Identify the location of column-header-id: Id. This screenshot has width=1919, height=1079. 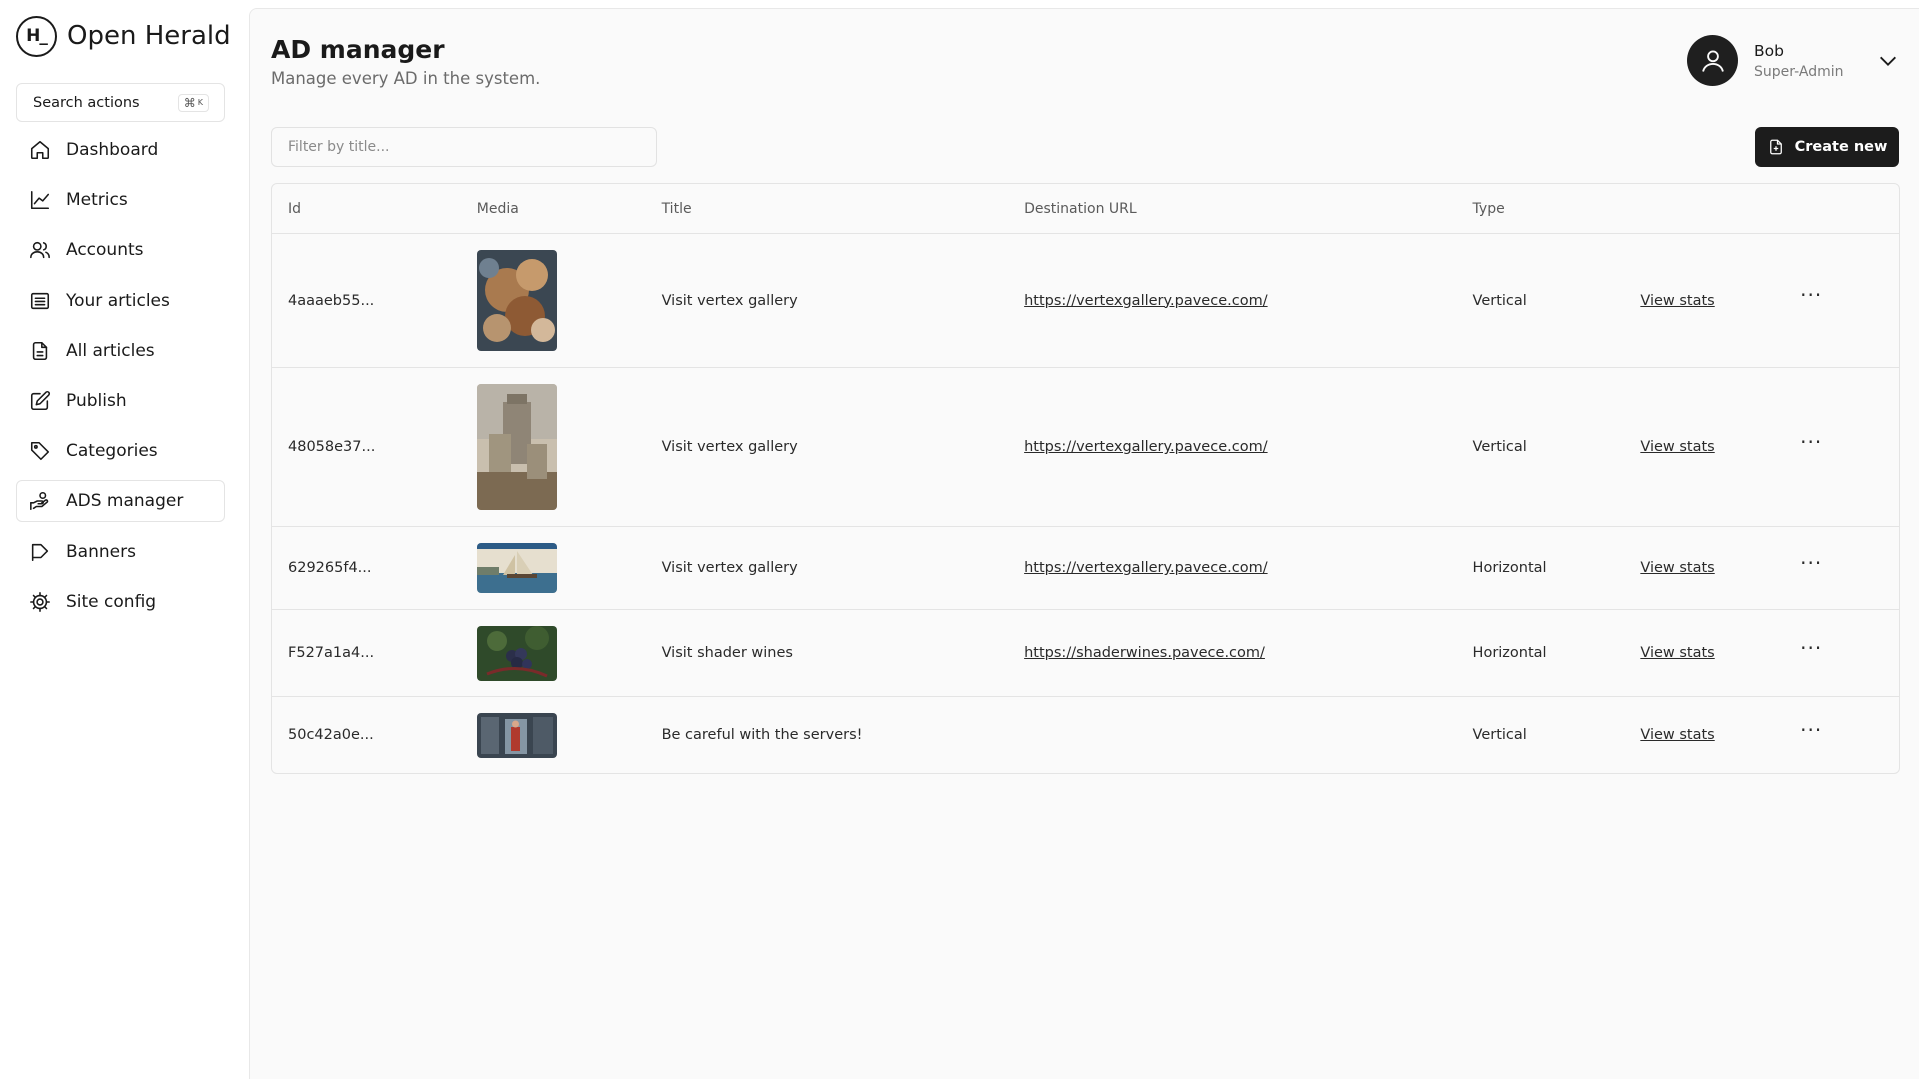
(295, 208).